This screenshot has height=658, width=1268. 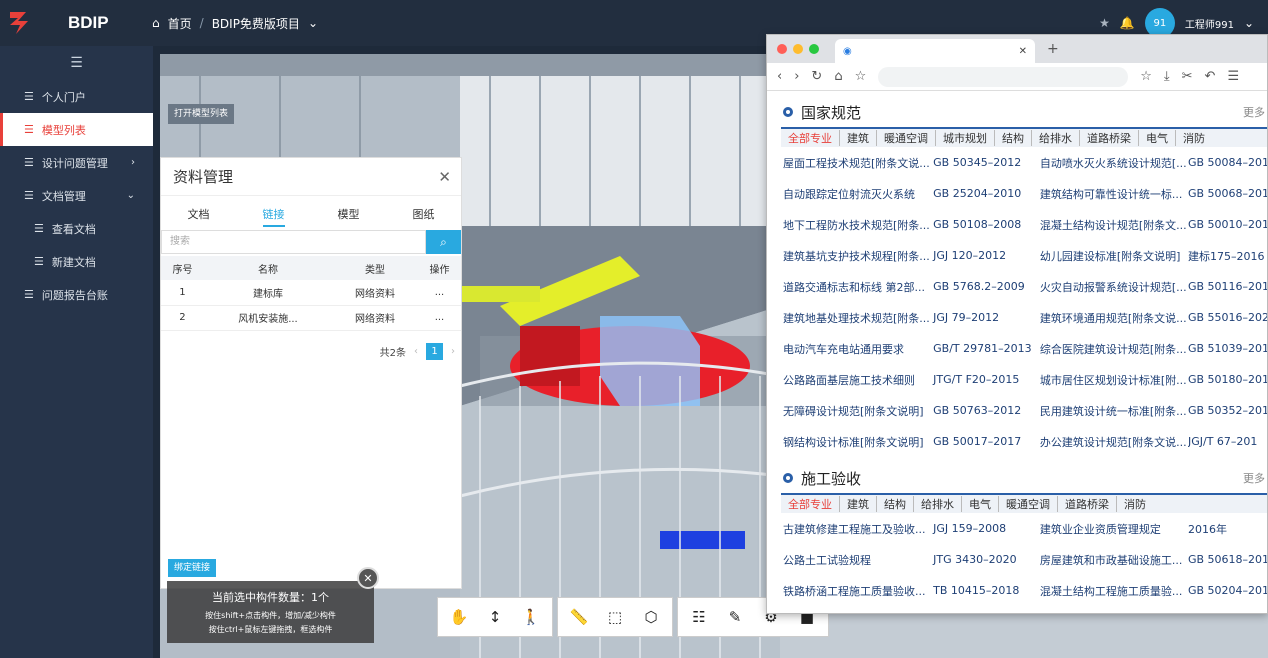 I want to click on standard-code: GB 5768.2–2009, so click(x=985, y=286).